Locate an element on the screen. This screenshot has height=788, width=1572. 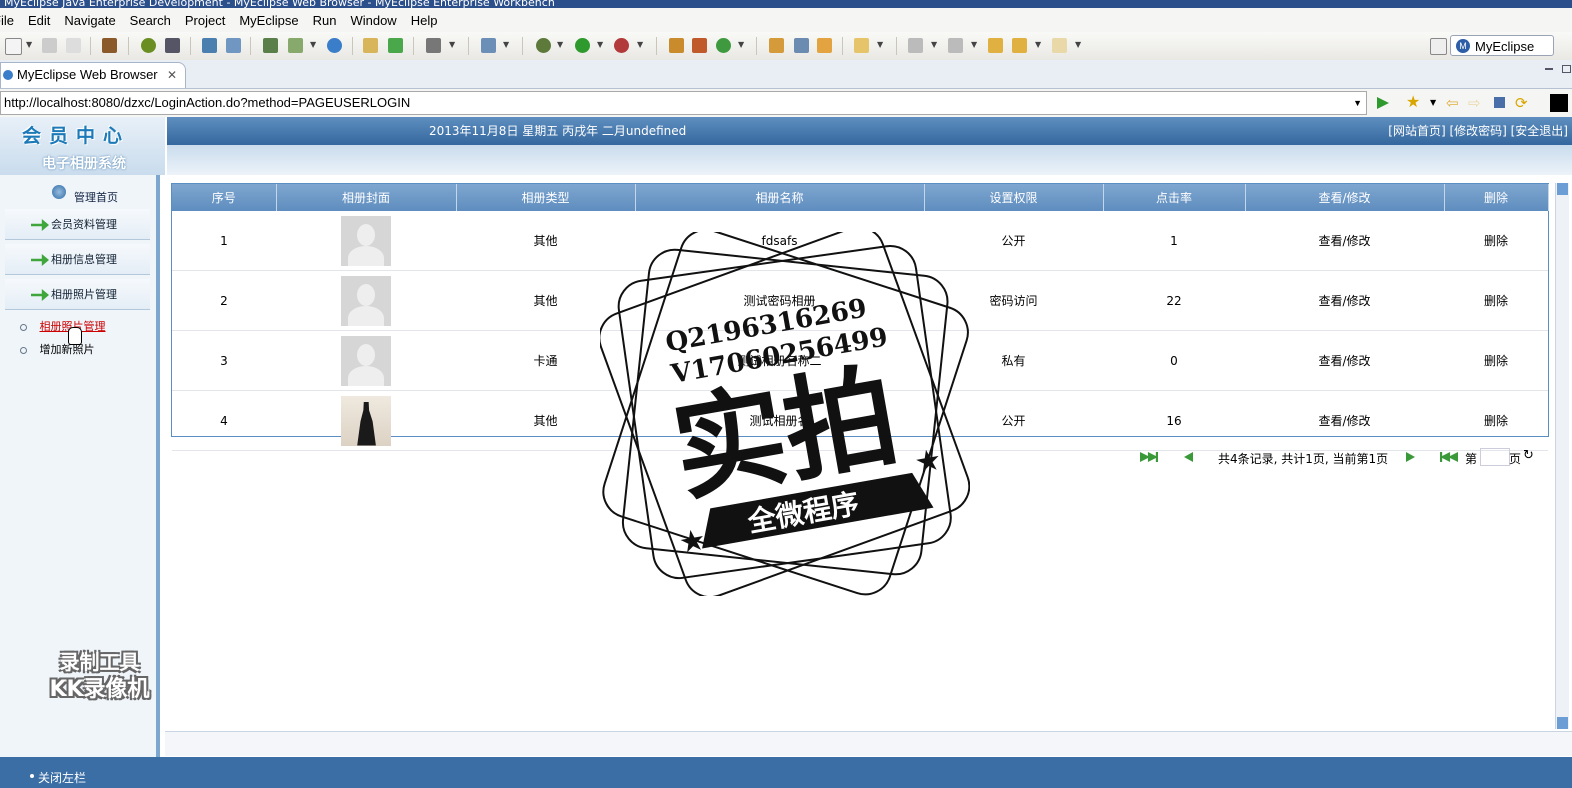
first-page-icon is located at coordinates (1149, 457).